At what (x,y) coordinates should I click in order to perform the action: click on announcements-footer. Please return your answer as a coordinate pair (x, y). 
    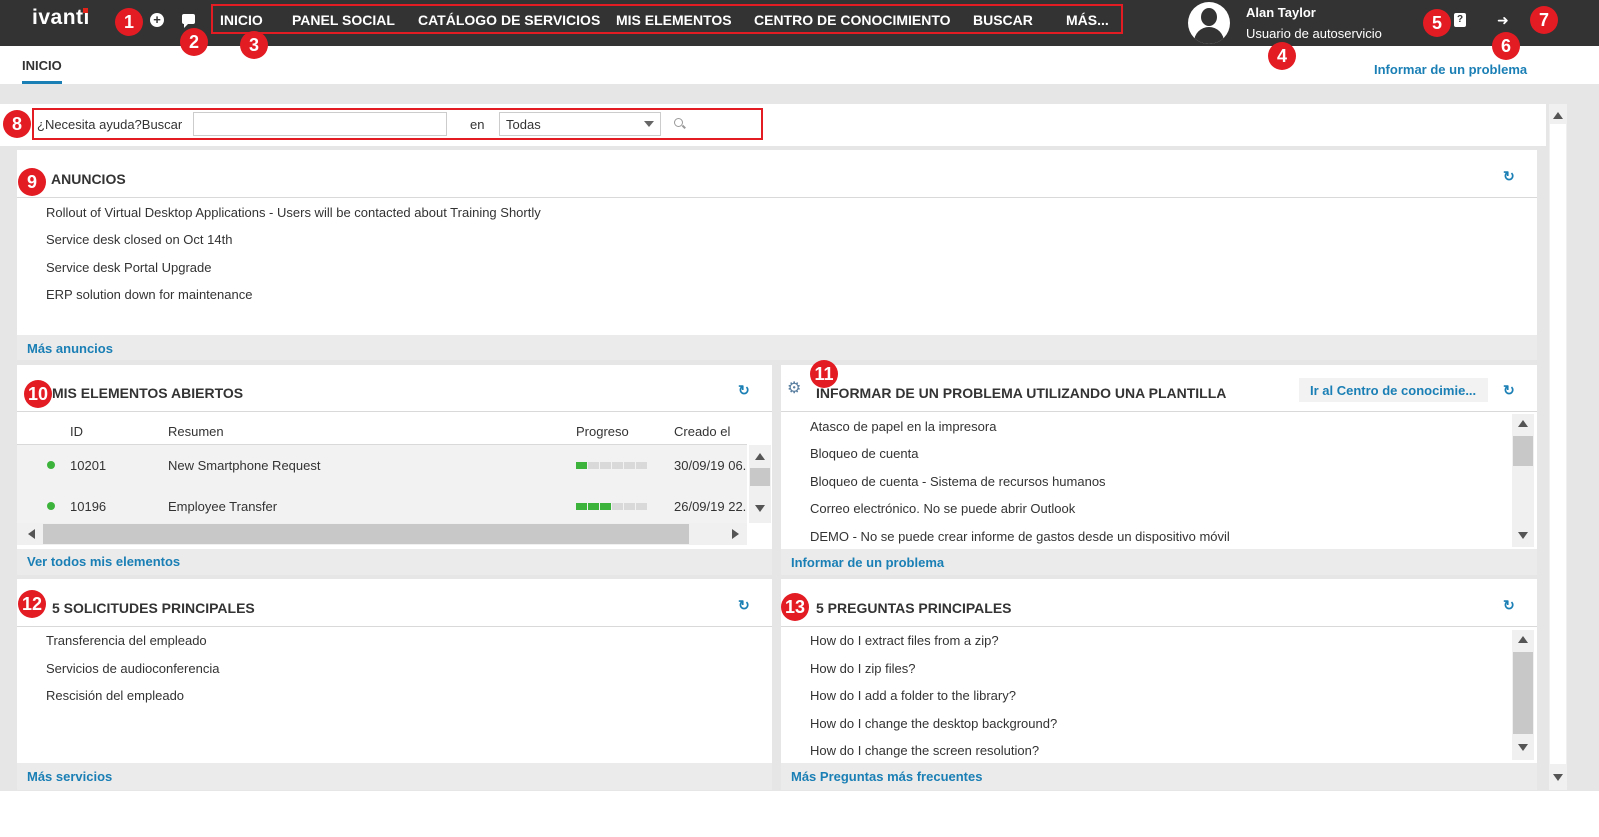
    Looking at the image, I should click on (777, 347).